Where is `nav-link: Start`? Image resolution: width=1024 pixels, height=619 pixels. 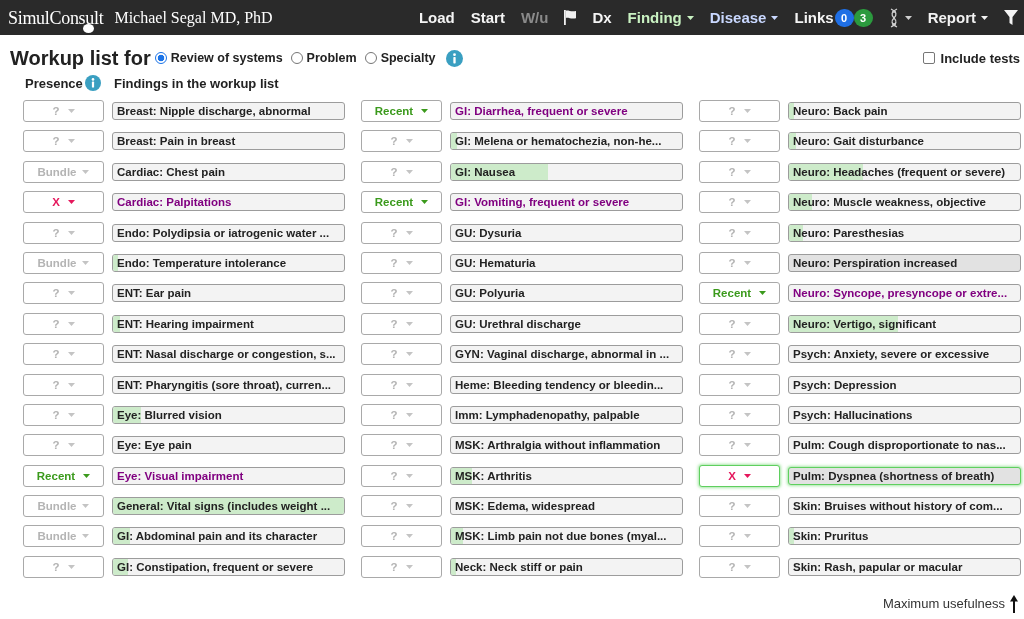 nav-link: Start is located at coordinates (487, 17).